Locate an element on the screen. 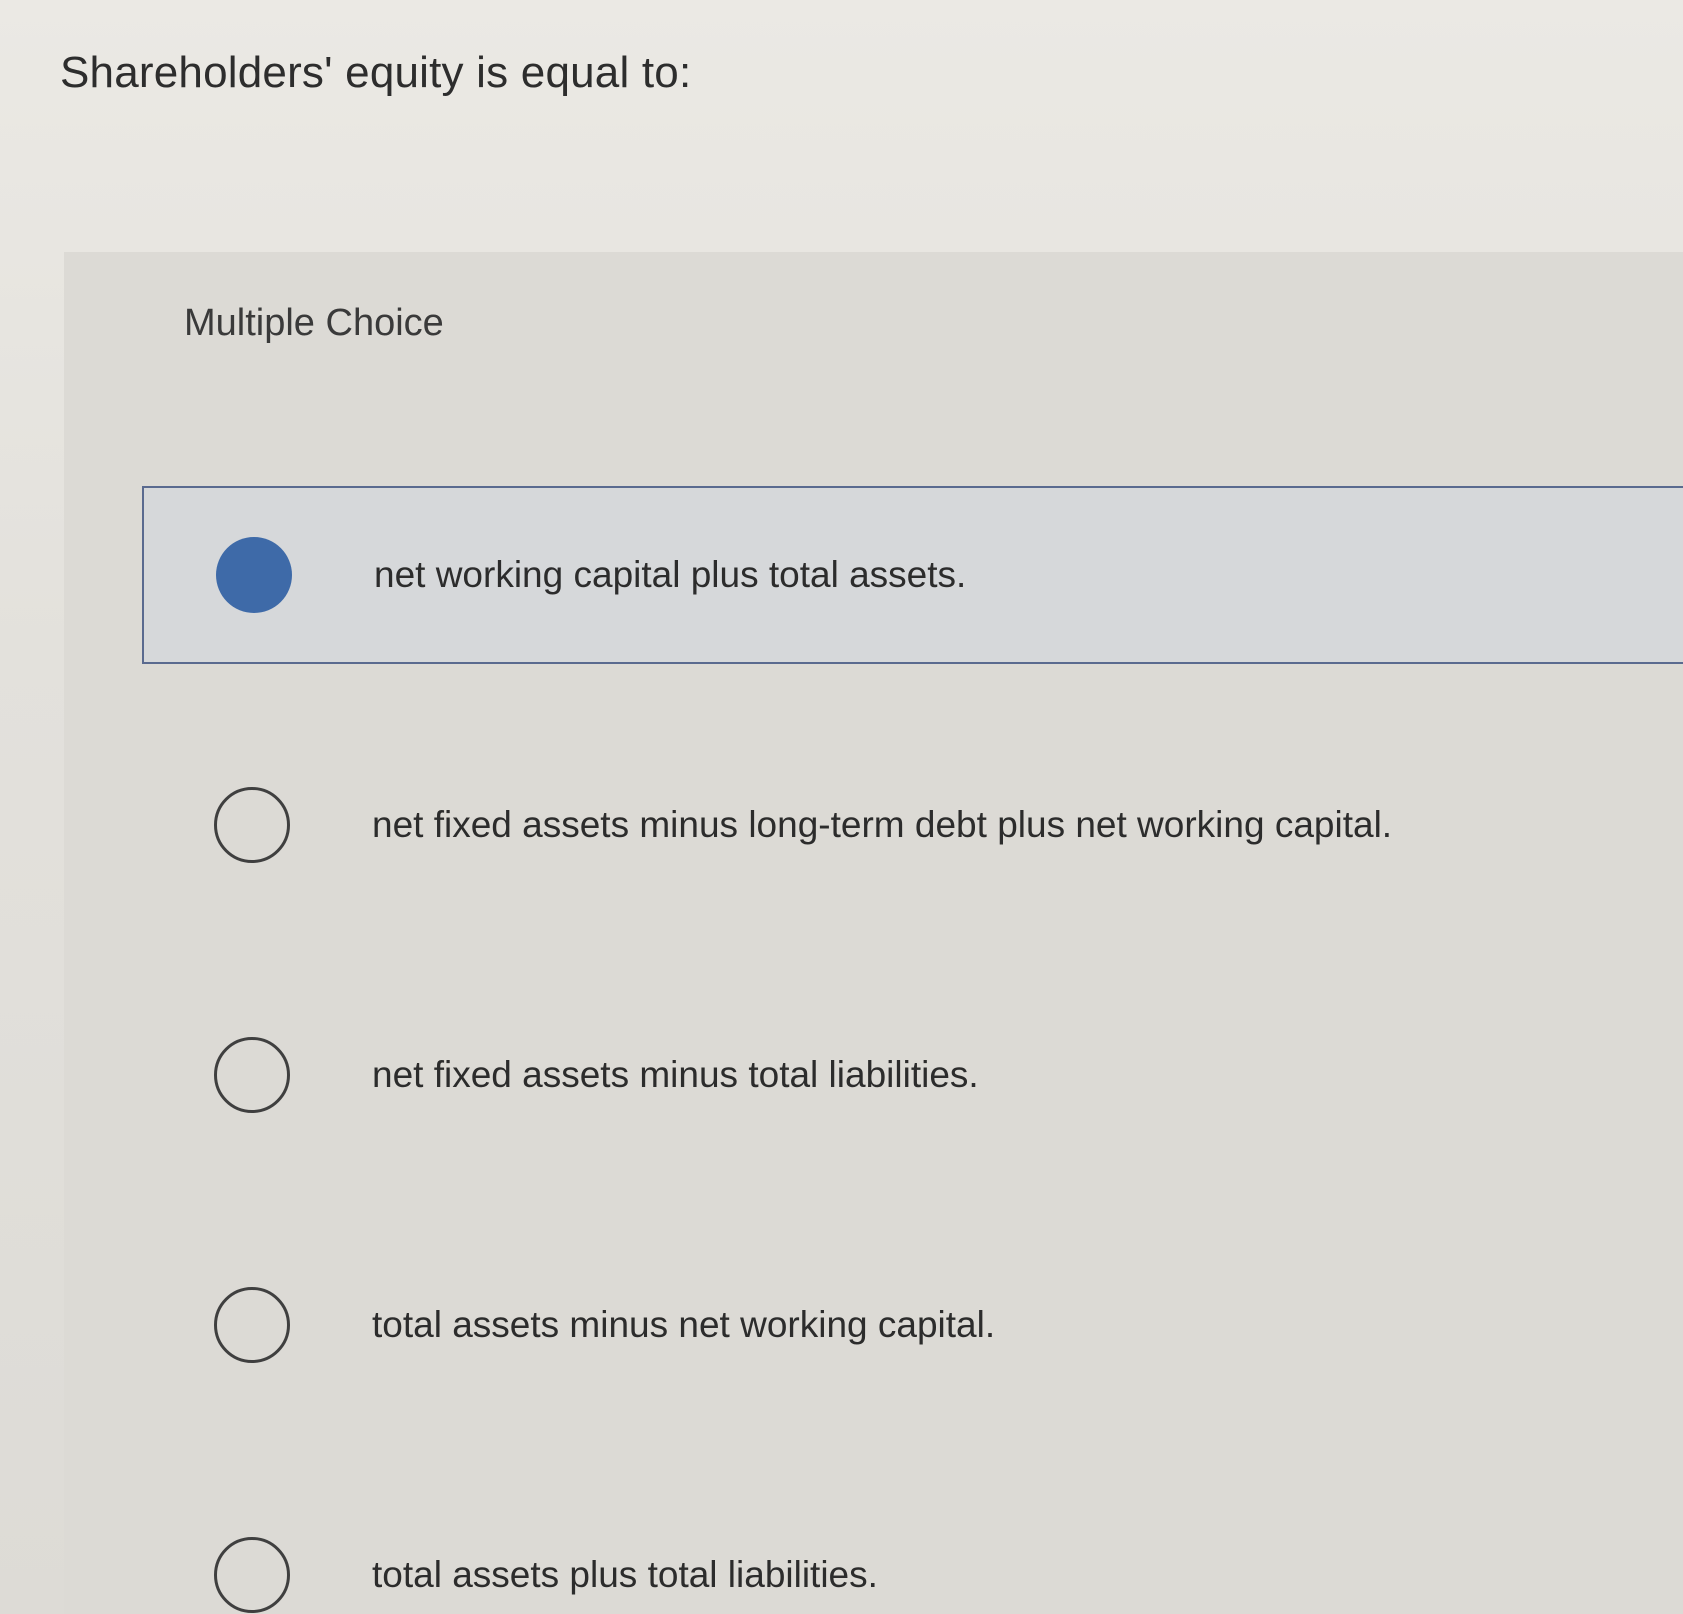 This screenshot has height=1614, width=1683. option-4-text: total assets minus net working capital. is located at coordinates (684, 1324).